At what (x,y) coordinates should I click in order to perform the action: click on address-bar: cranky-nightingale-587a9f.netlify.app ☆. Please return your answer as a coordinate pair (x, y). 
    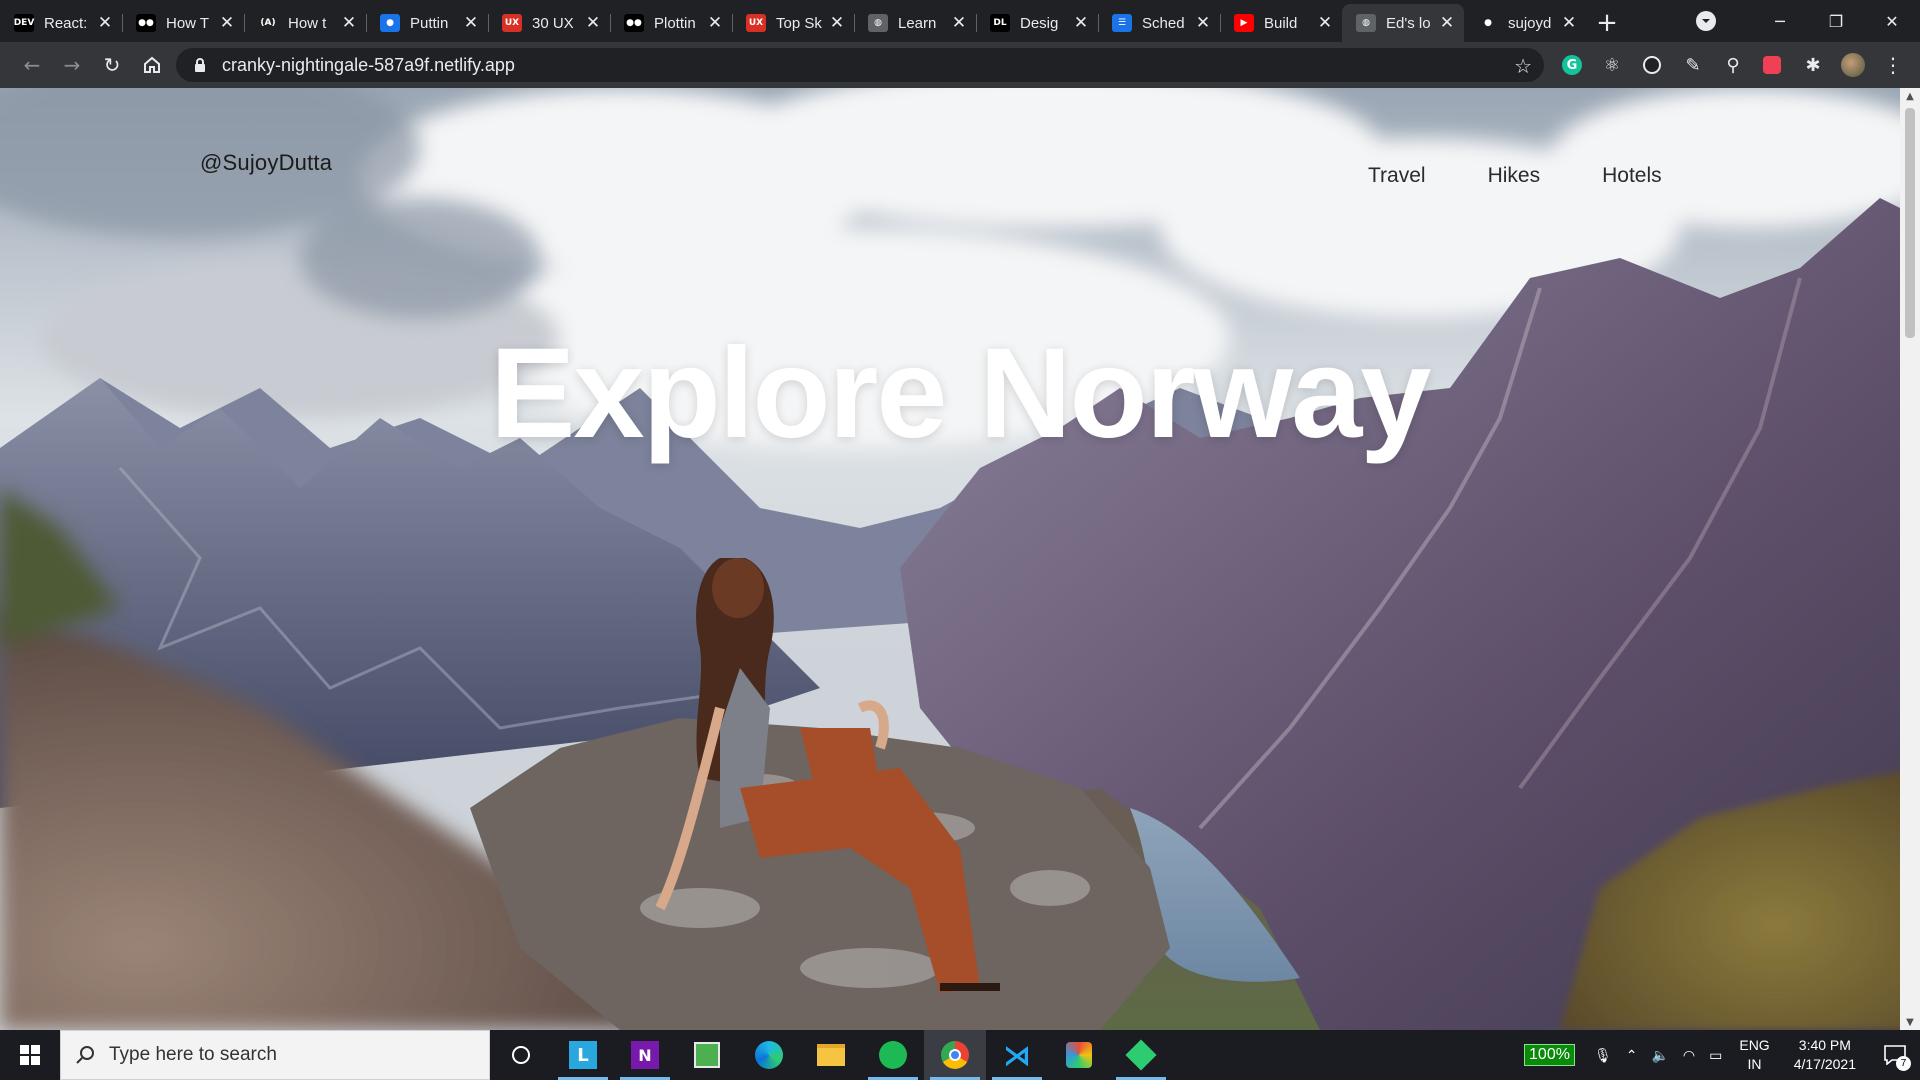
    Looking at the image, I should click on (860, 65).